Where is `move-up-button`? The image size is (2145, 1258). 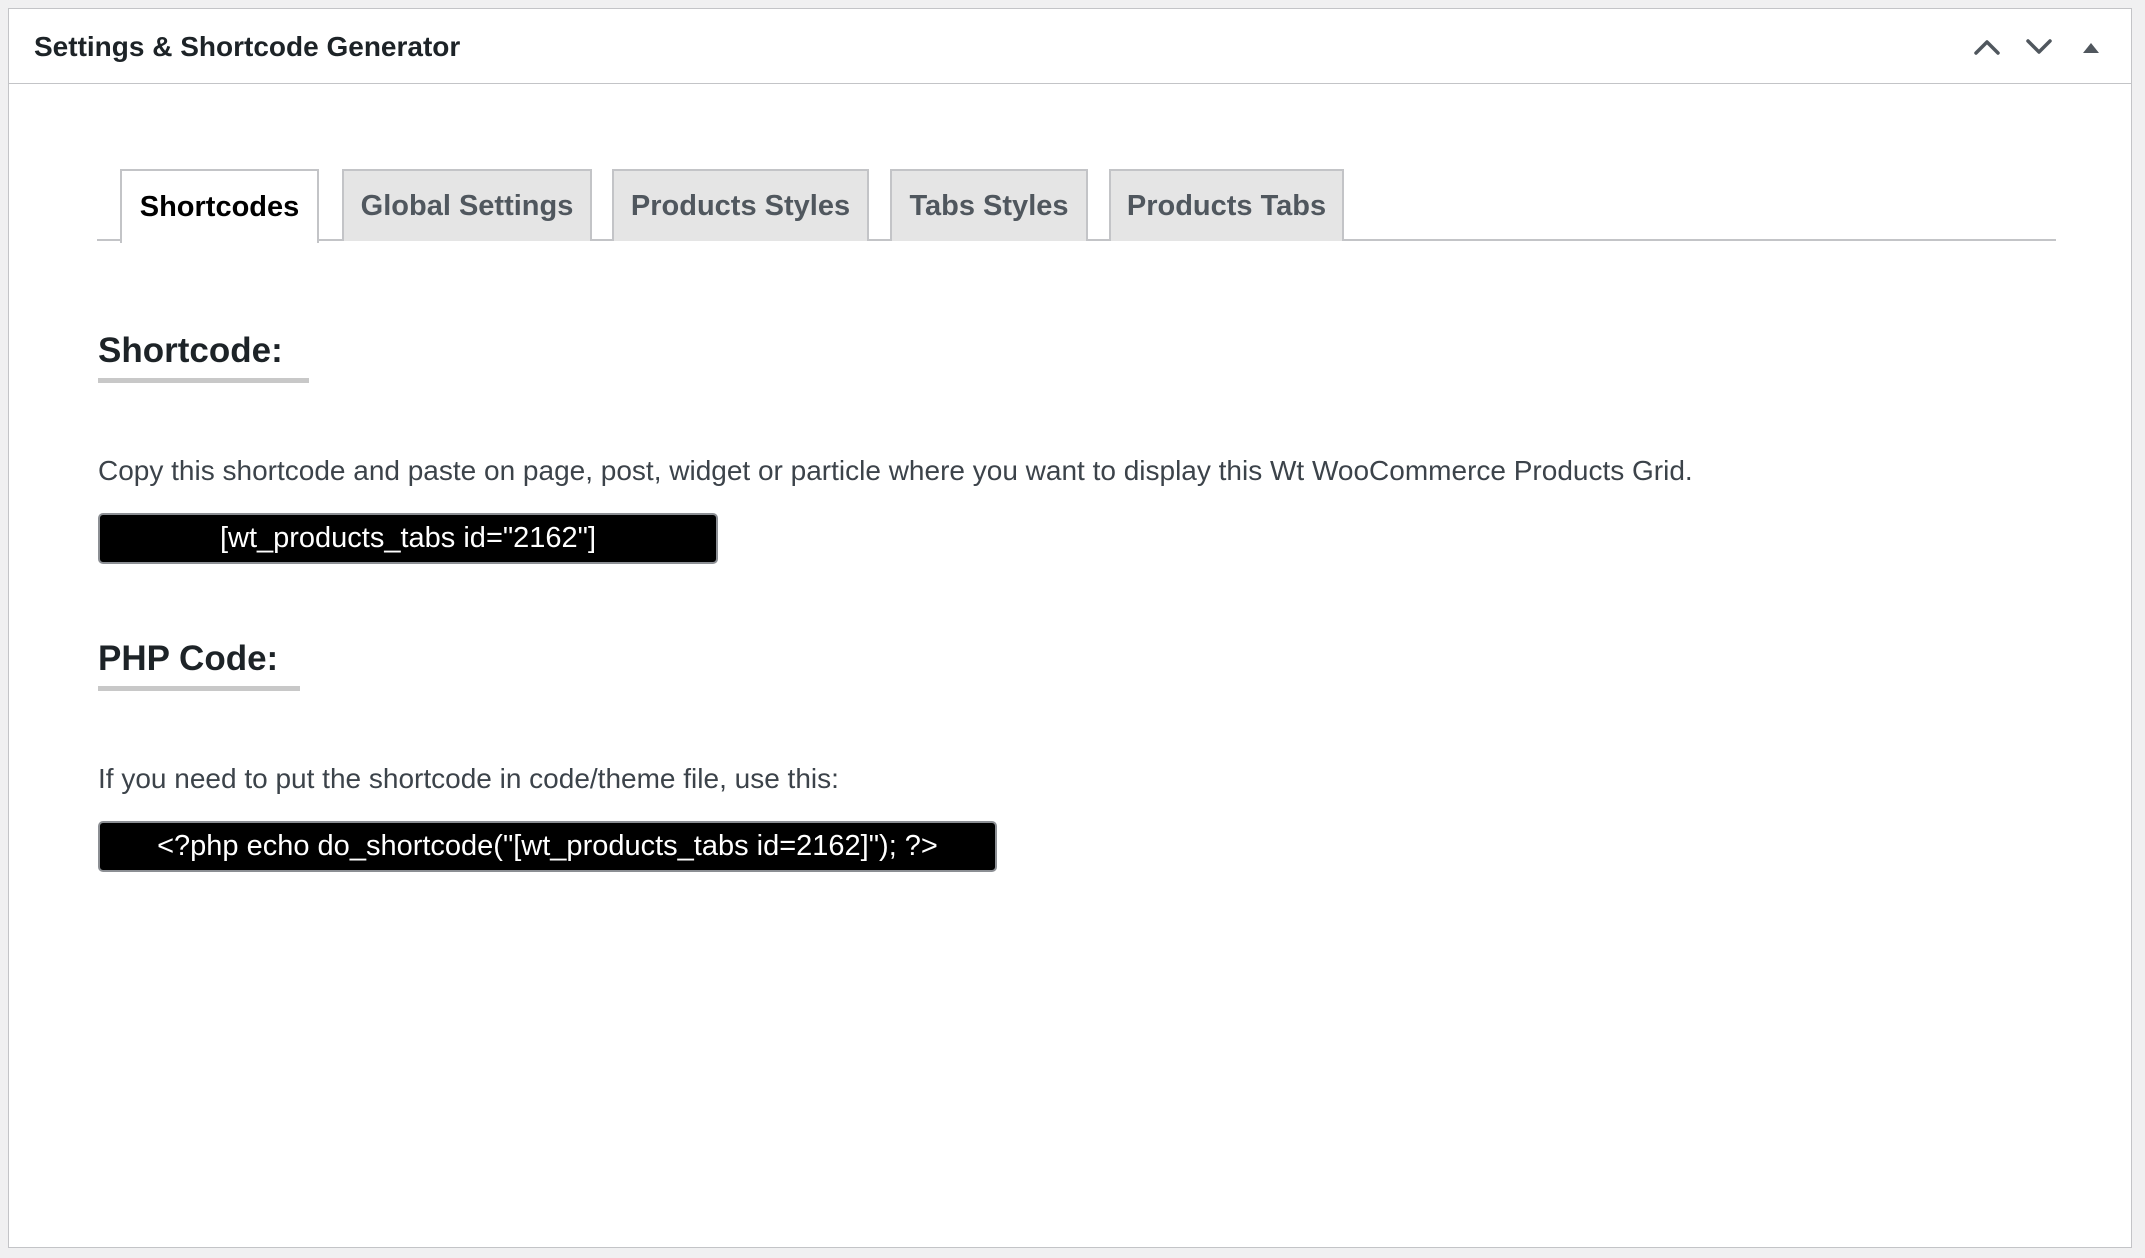
move-up-button is located at coordinates (1987, 47).